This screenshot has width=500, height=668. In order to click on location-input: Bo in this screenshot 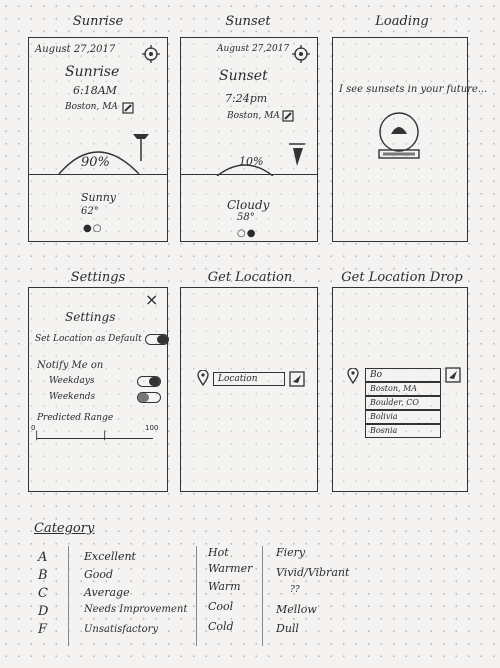, I will do `click(403, 375)`.